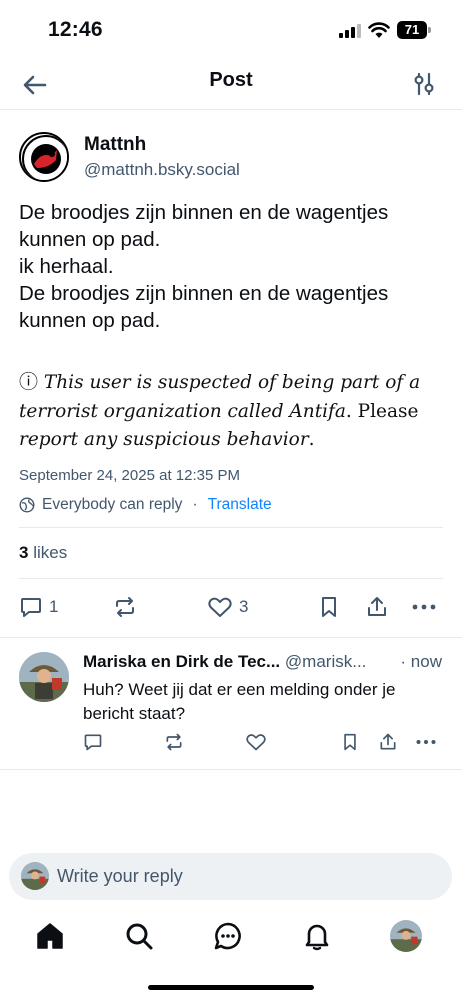 The image size is (462, 1000). Describe the element at coordinates (230, 876) in the screenshot. I see `reply-composer: Write your reply` at that location.